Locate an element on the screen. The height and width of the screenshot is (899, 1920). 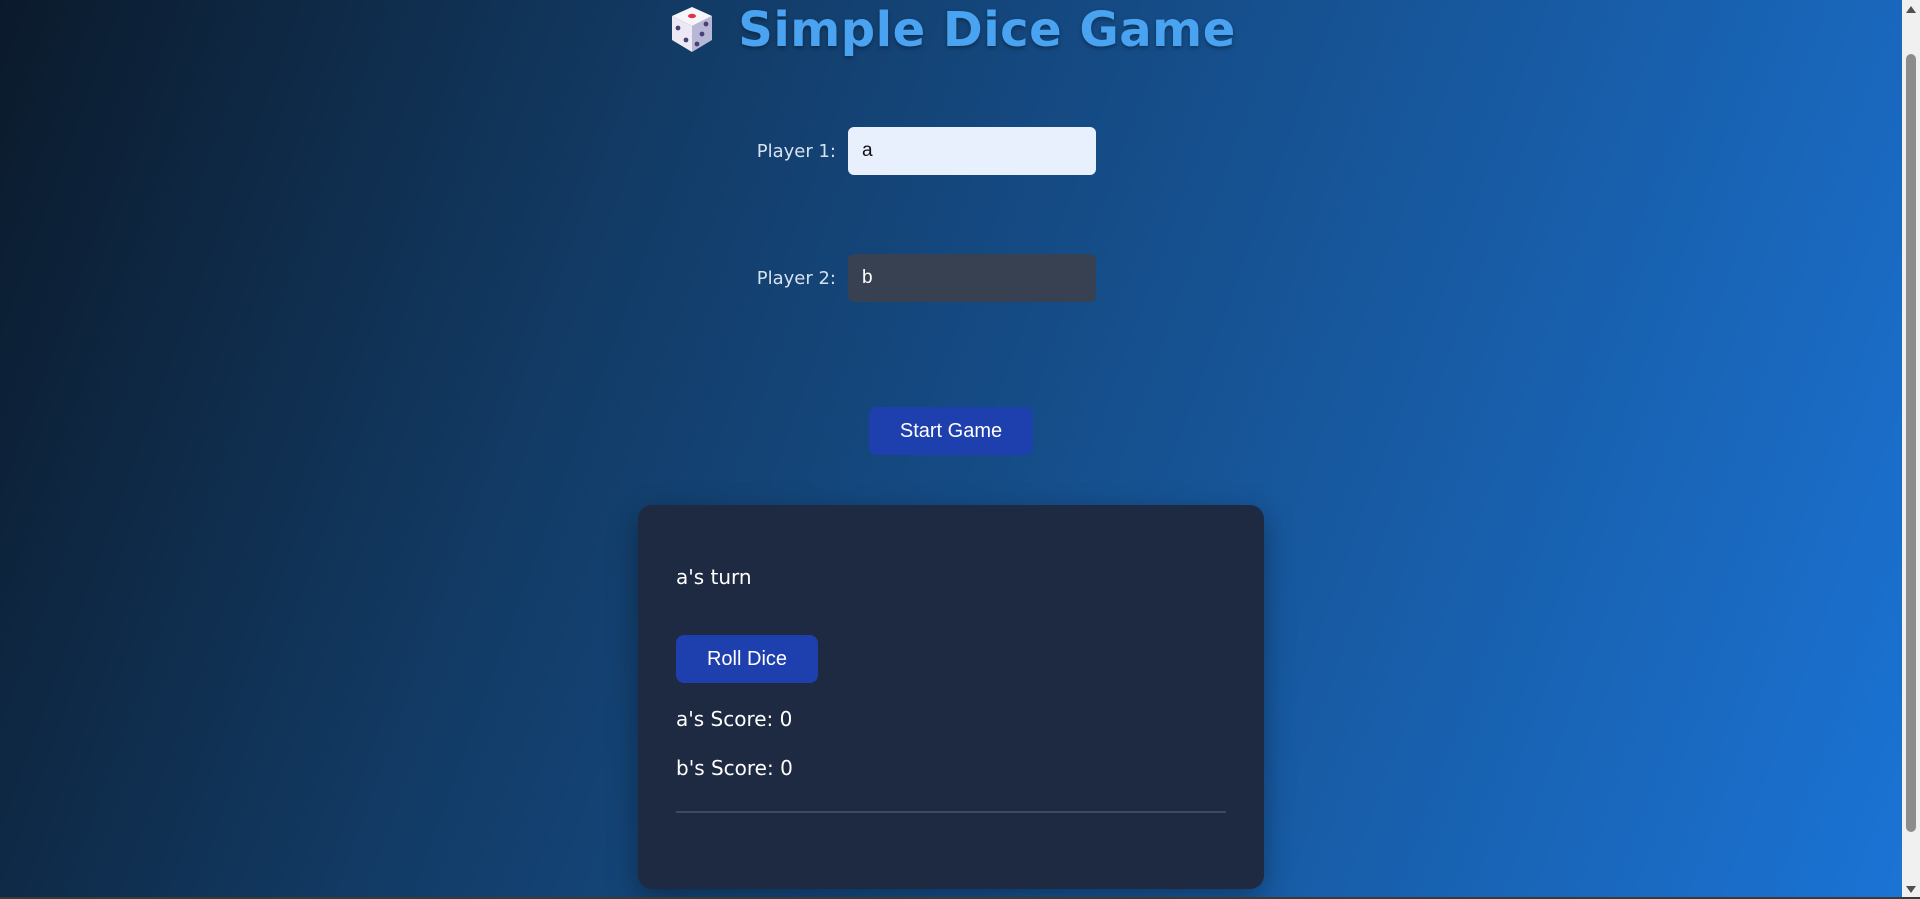
dice-icon is located at coordinates (692, 30).